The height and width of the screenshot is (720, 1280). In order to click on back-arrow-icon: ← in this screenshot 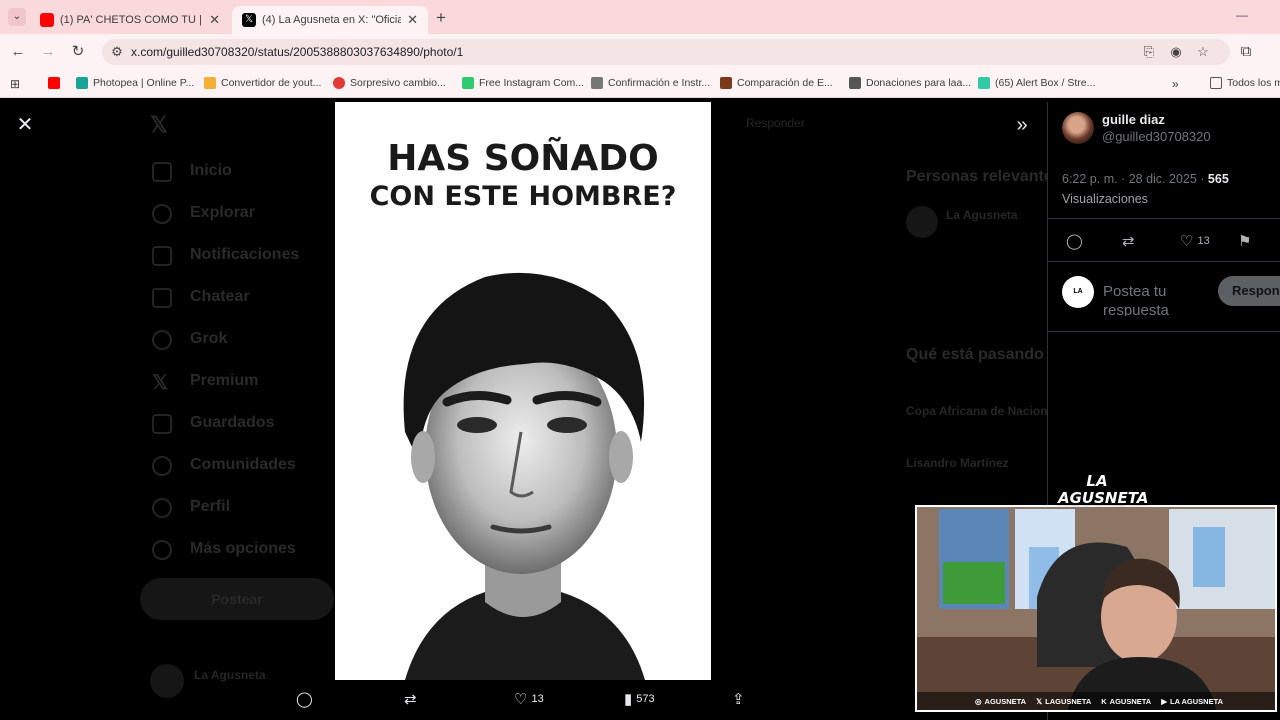, I will do `click(18, 52)`.